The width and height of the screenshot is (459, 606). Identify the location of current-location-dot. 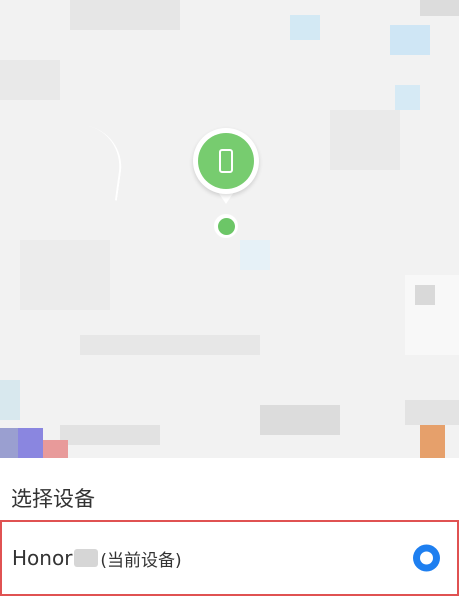
(226, 226).